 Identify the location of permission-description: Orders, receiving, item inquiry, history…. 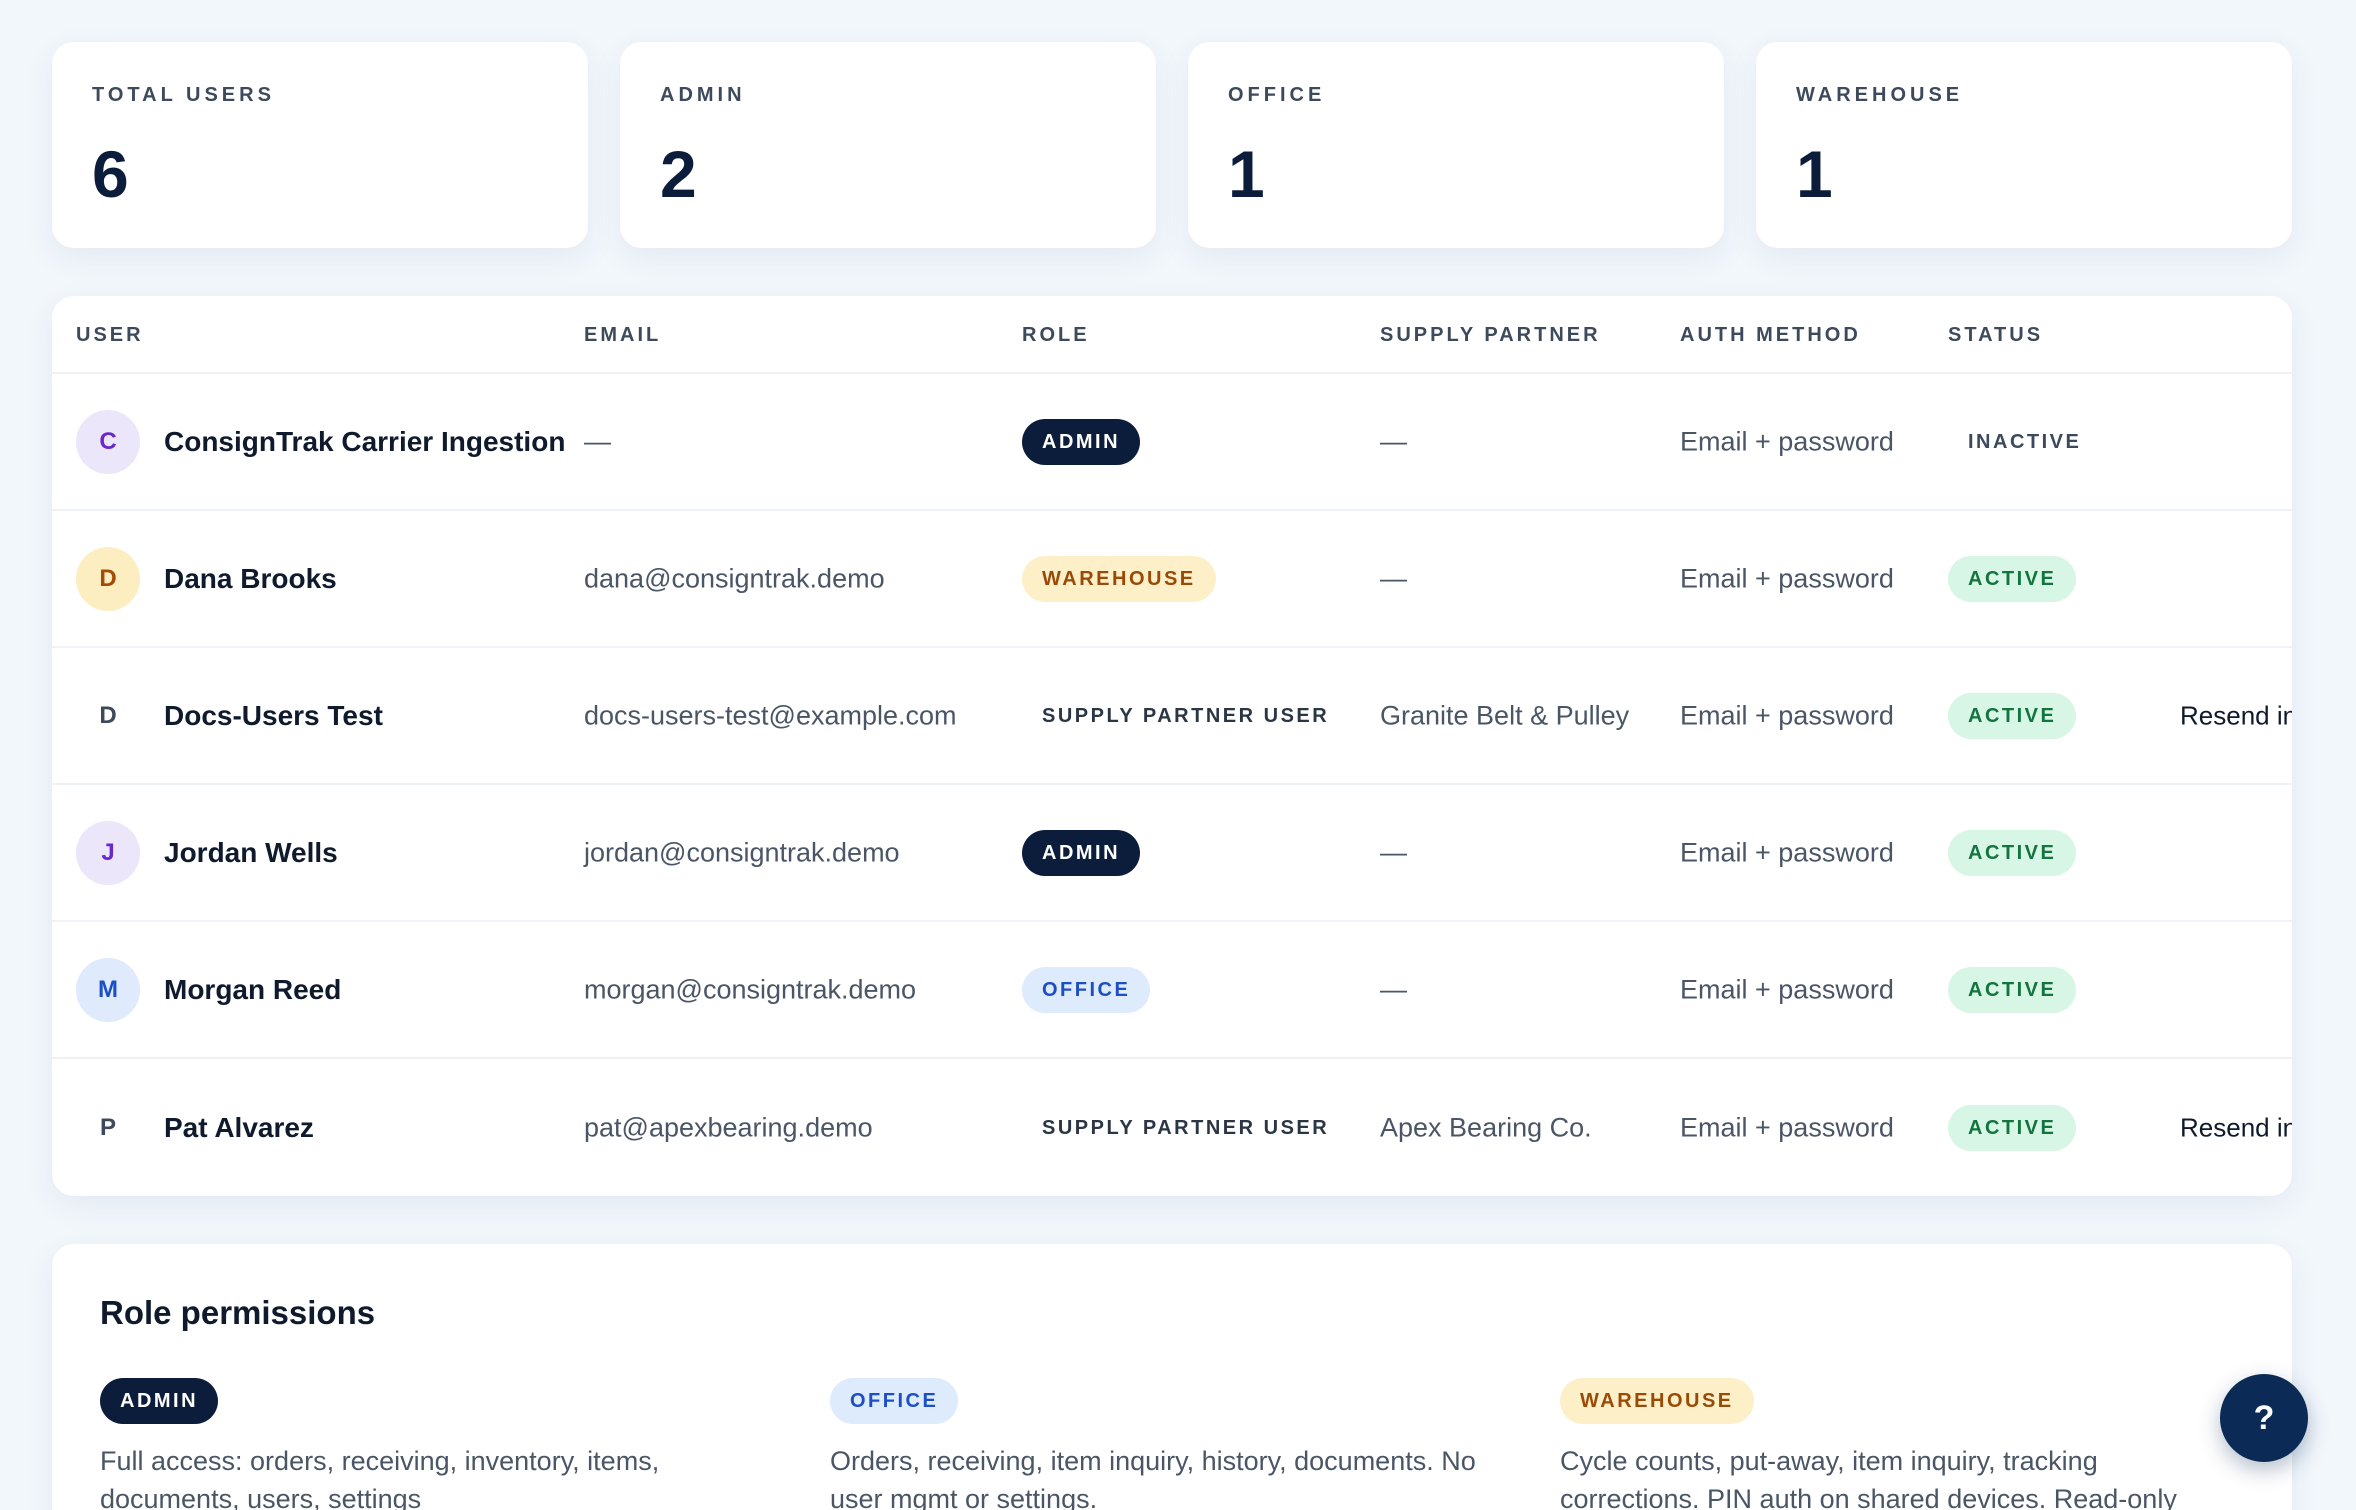
(1153, 1478).